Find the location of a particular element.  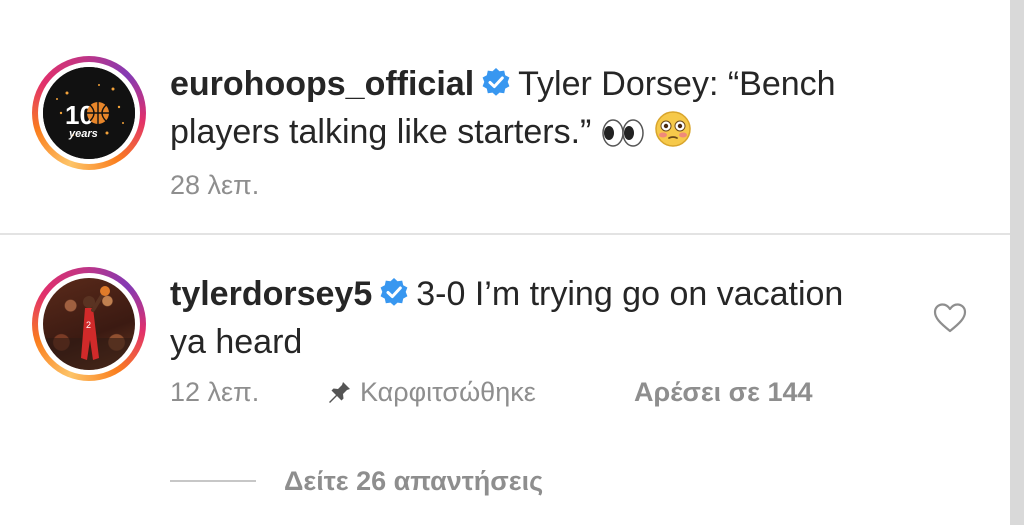

post-username: eurohoops_official is located at coordinates (322, 84).